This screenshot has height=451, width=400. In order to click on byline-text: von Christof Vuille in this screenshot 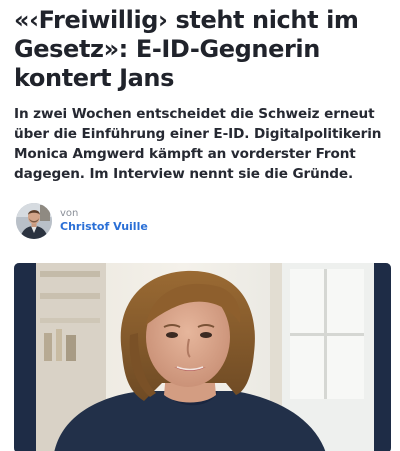, I will do `click(104, 221)`.